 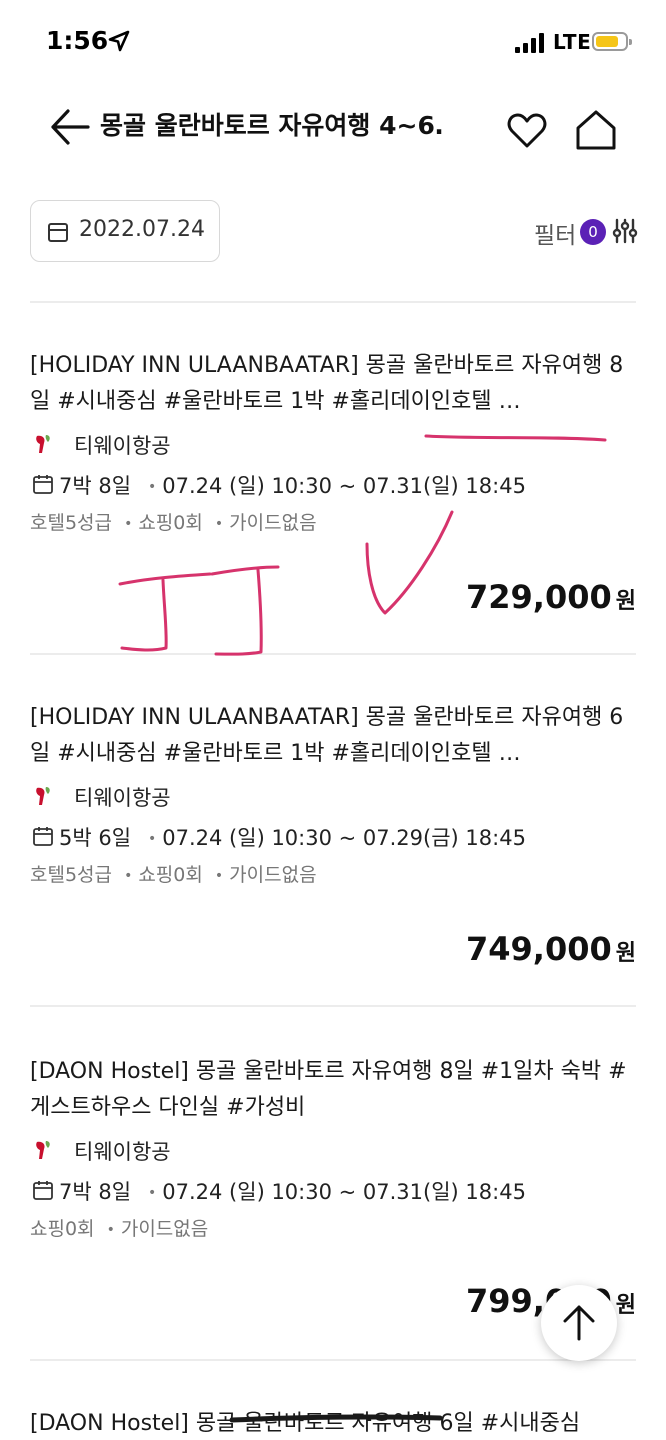 I want to click on date-picker-button: 2022.07.24, so click(x=125, y=231).